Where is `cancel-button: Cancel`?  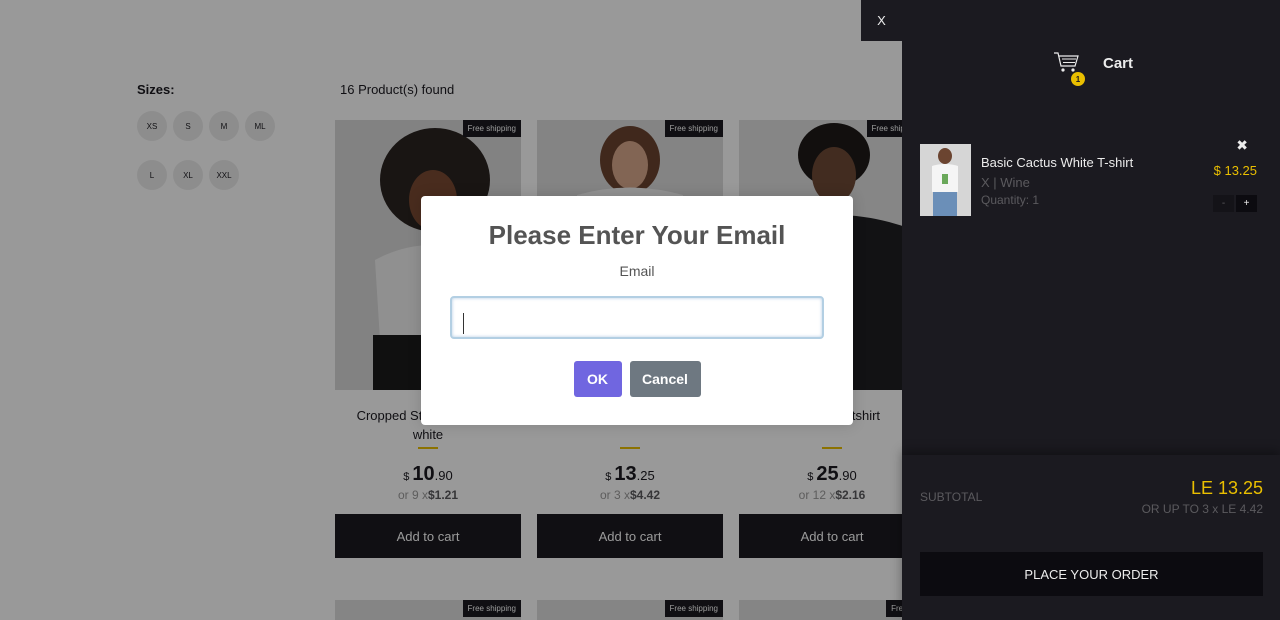 cancel-button: Cancel is located at coordinates (665, 379).